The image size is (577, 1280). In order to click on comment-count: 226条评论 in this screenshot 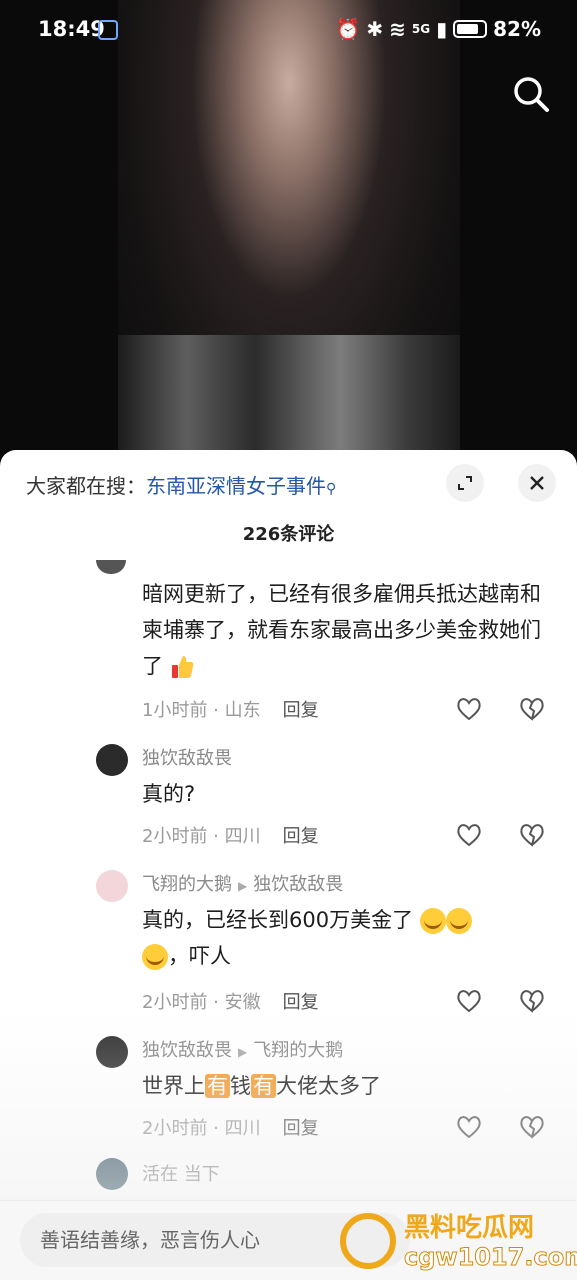, I will do `click(288, 534)`.